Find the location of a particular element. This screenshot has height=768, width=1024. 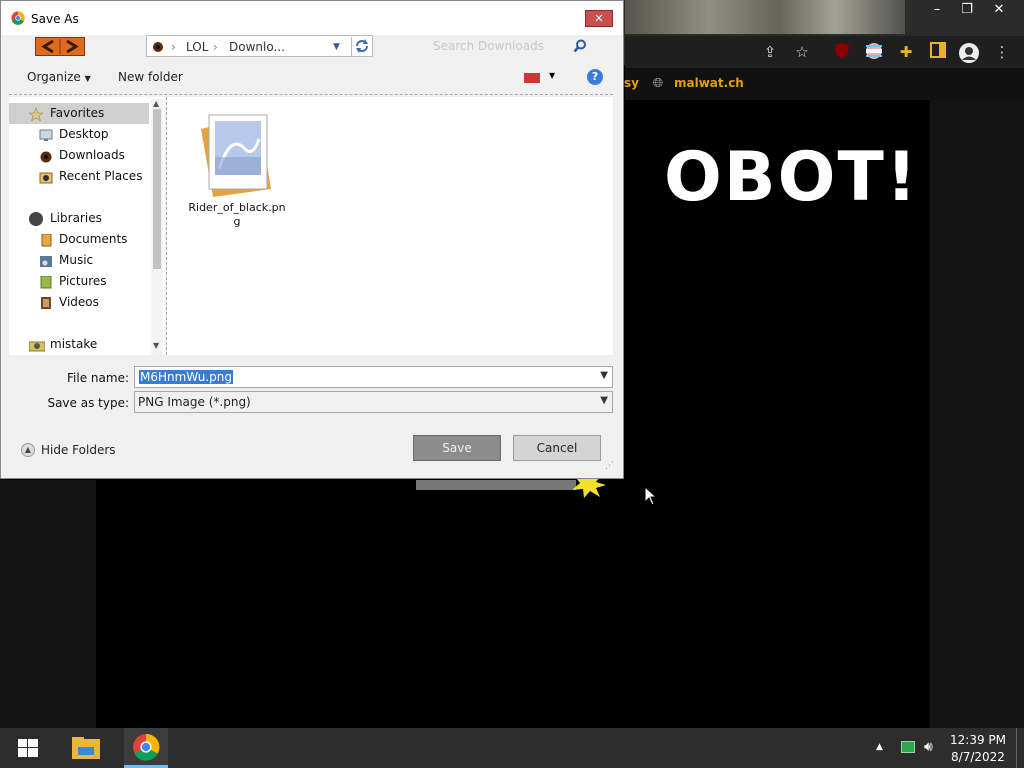

tray-overflow-icon: ▲ is located at coordinates (879, 747).